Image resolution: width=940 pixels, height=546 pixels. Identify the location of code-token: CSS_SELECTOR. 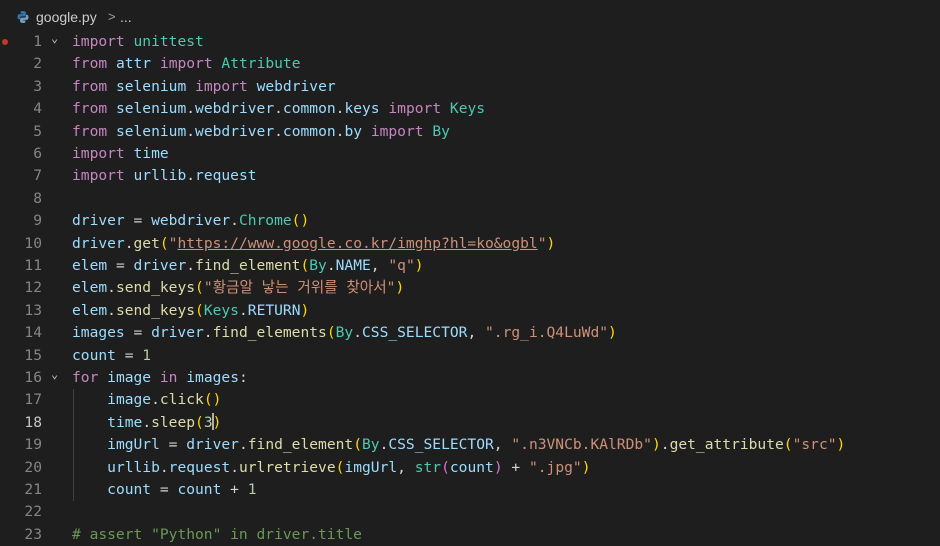
(441, 445).